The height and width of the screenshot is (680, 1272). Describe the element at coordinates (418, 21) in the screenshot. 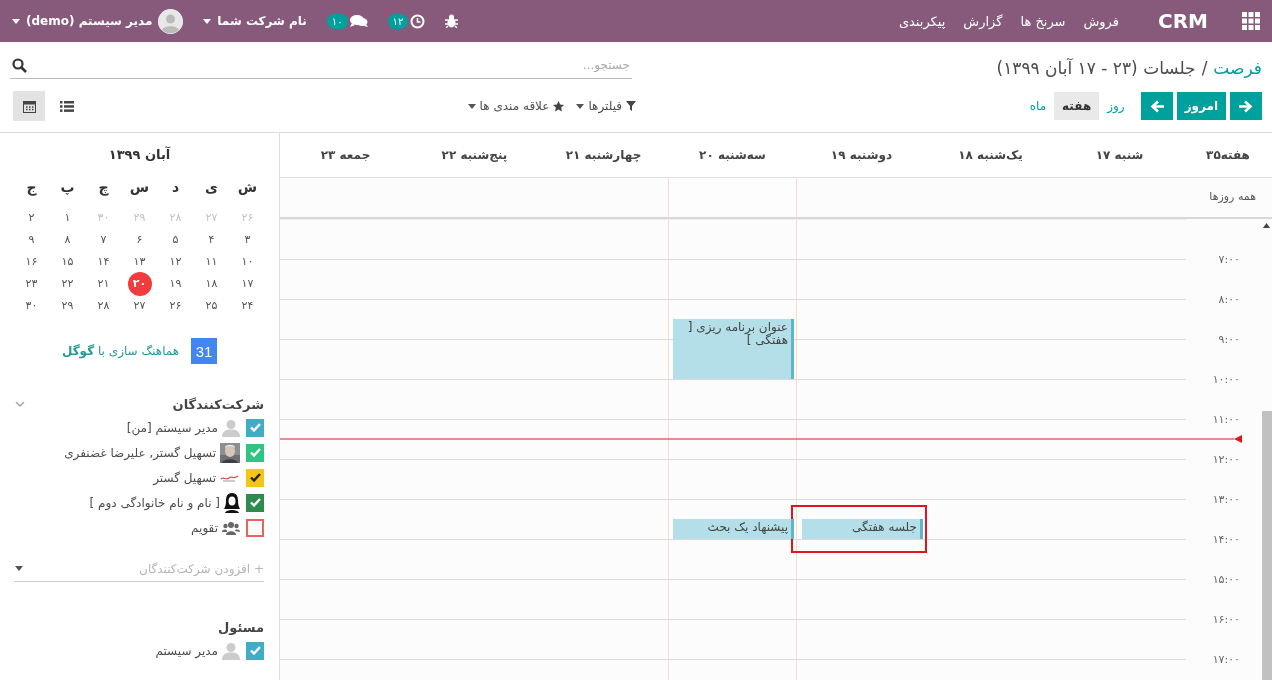

I see `clock-icon` at that location.